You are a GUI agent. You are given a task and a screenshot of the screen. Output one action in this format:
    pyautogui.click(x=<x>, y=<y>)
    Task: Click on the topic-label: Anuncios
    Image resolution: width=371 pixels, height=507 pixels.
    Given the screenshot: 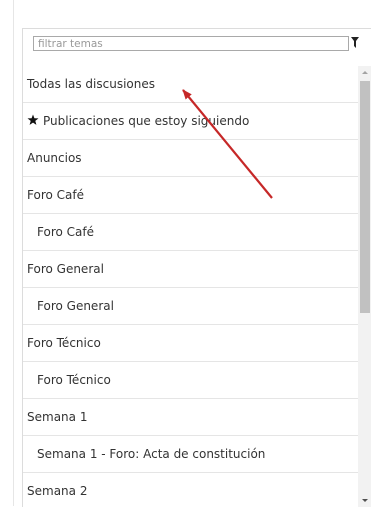 What is the action you would take?
    pyautogui.click(x=54, y=158)
    